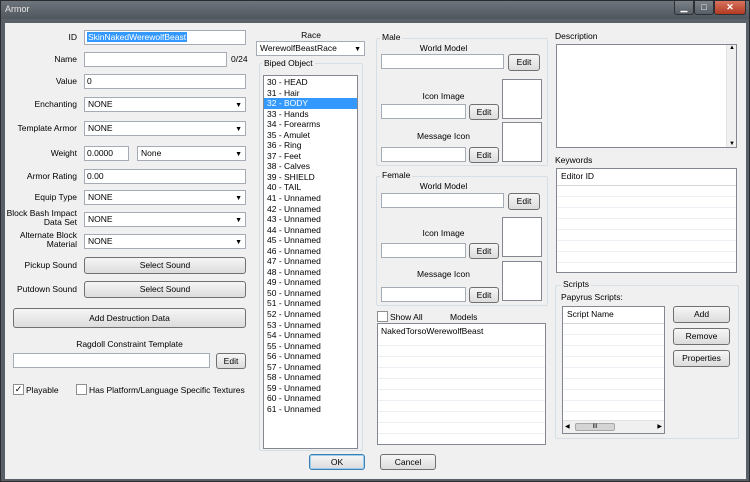  I want to click on ok-button: OK, so click(337, 462).